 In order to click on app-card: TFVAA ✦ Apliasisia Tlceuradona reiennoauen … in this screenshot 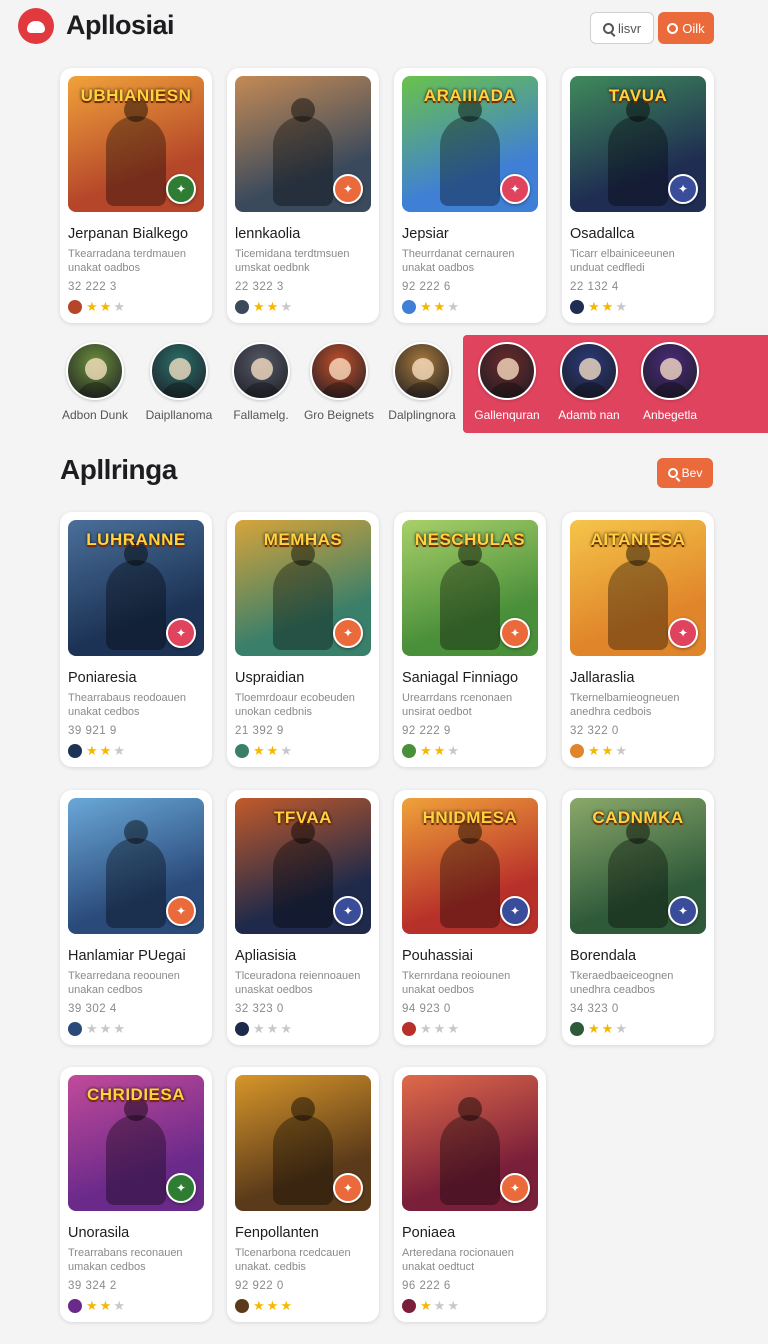, I will do `click(303, 917)`.